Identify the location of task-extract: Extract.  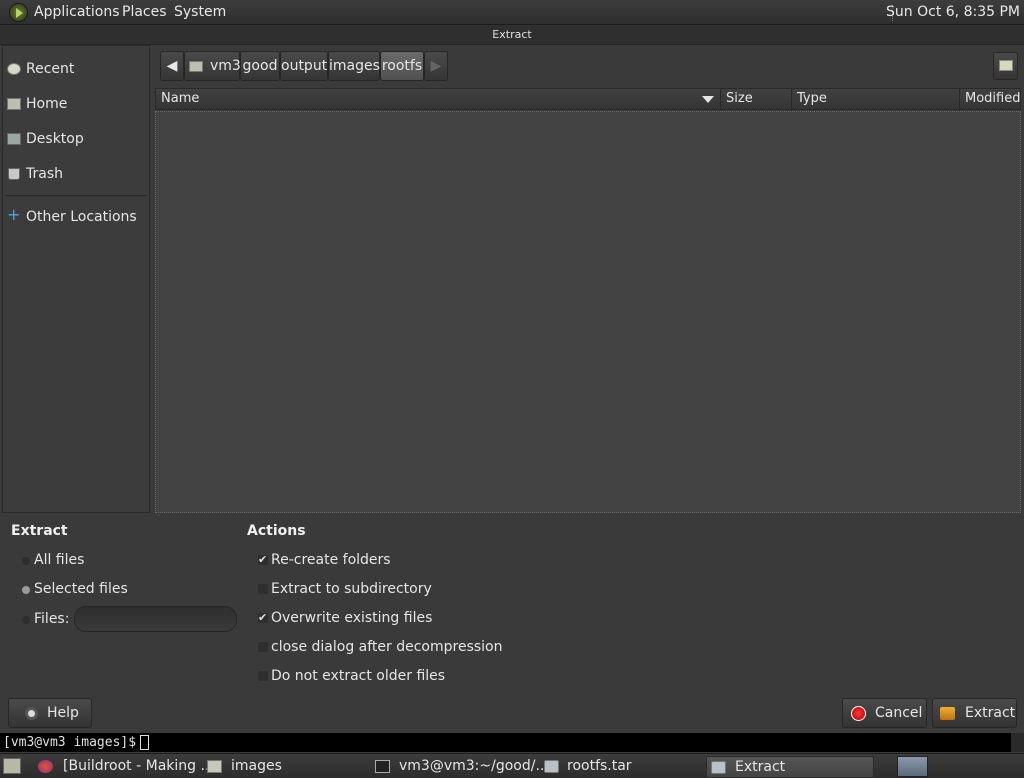
(790, 767).